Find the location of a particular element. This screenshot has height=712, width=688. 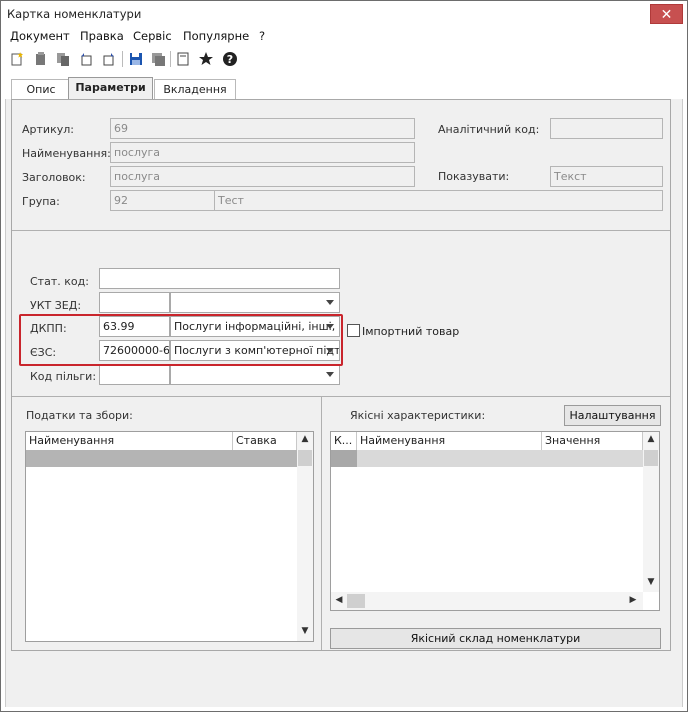

taxes-col-name: Найменування is located at coordinates (129, 441).